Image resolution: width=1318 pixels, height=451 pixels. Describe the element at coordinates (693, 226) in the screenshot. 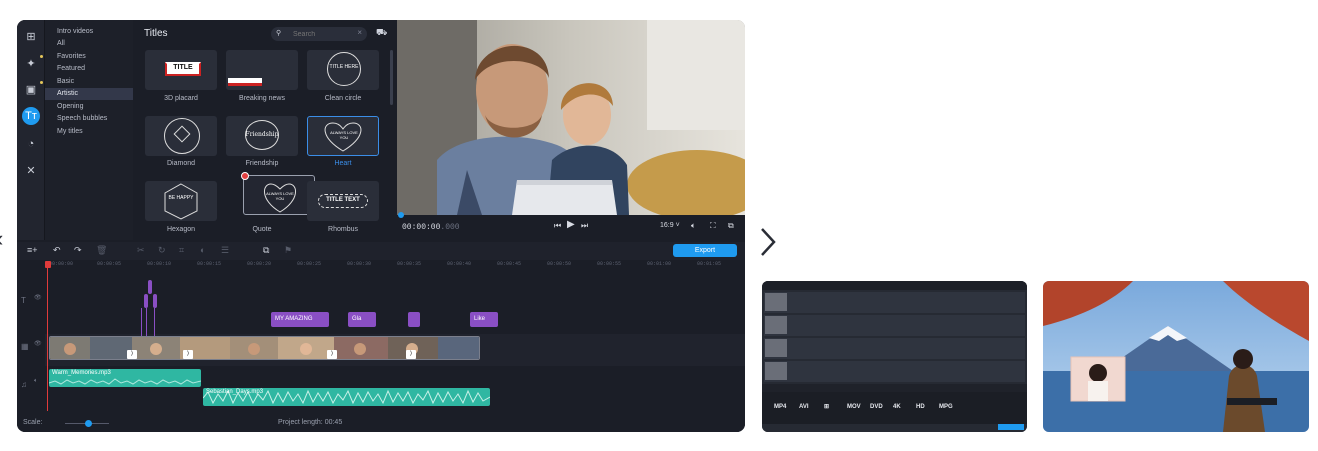

I see `volume-icon: 🔈︎` at that location.